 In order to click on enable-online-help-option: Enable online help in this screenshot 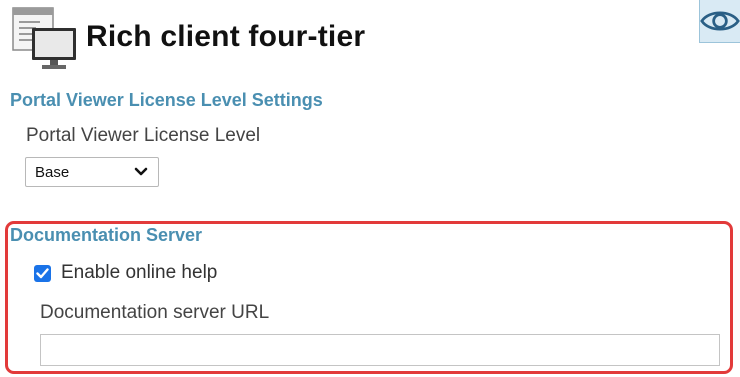, I will do `click(125, 273)`.